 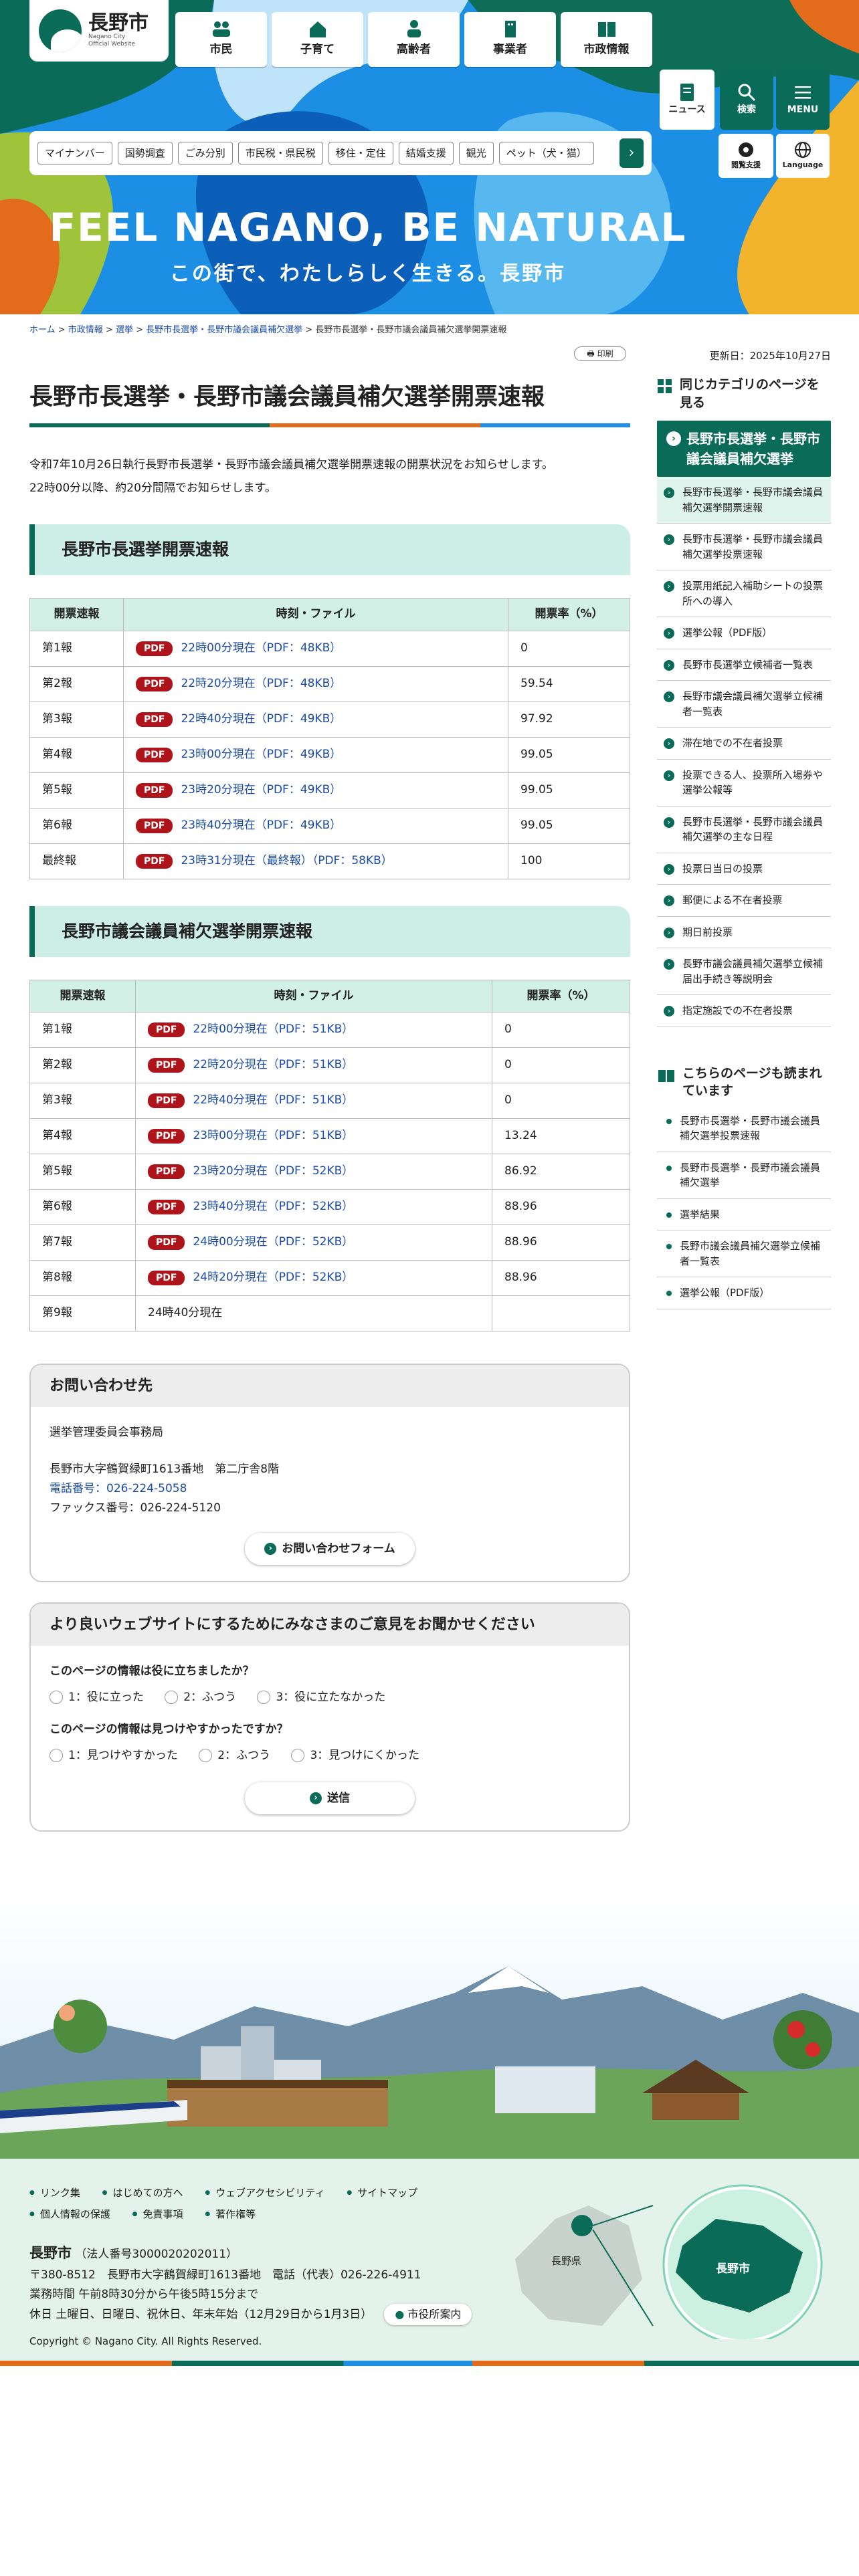 I want to click on pdf-link: 23時20分現在（PDF：49KB）, so click(x=261, y=789).